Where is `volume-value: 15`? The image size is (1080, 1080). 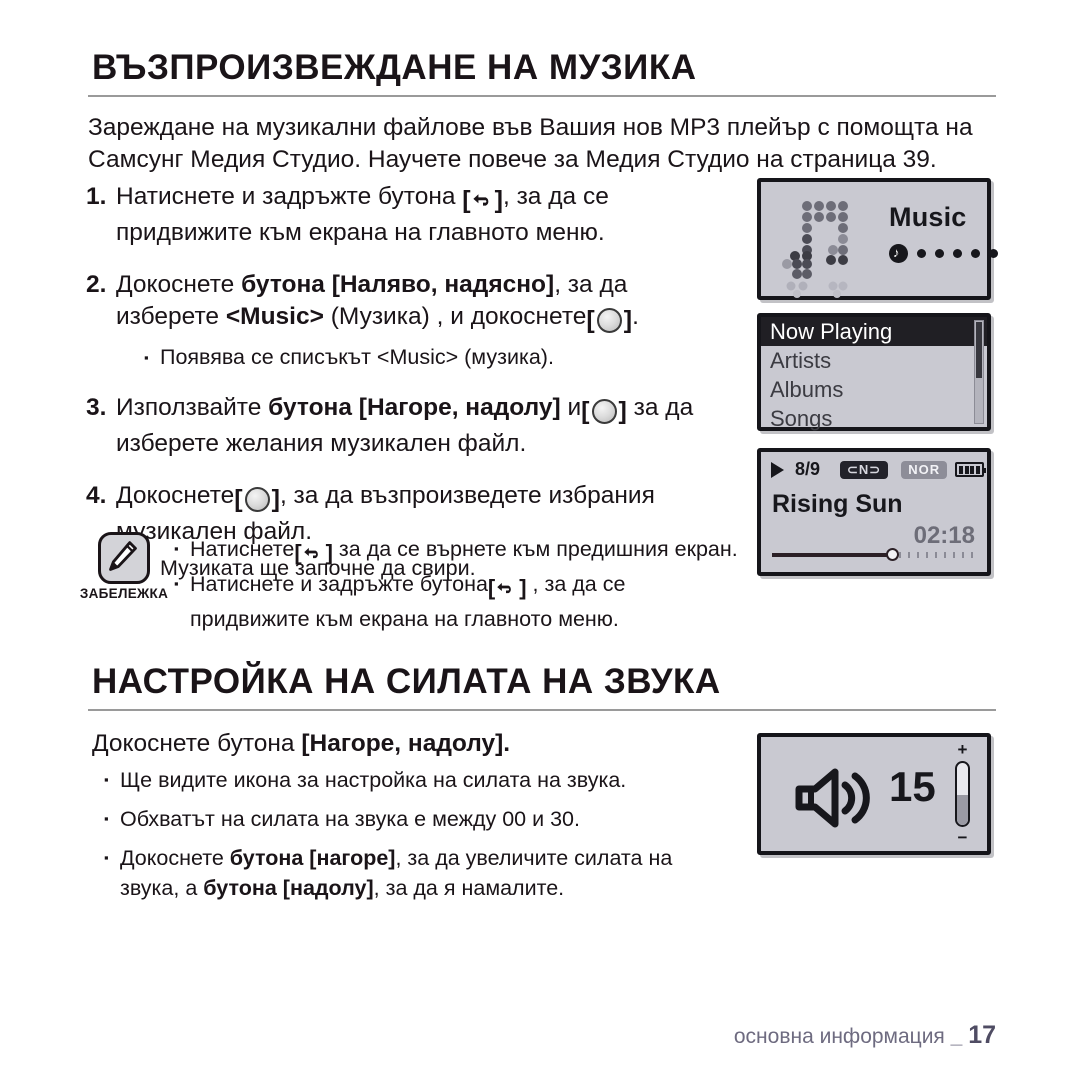
volume-value: 15 is located at coordinates (912, 786).